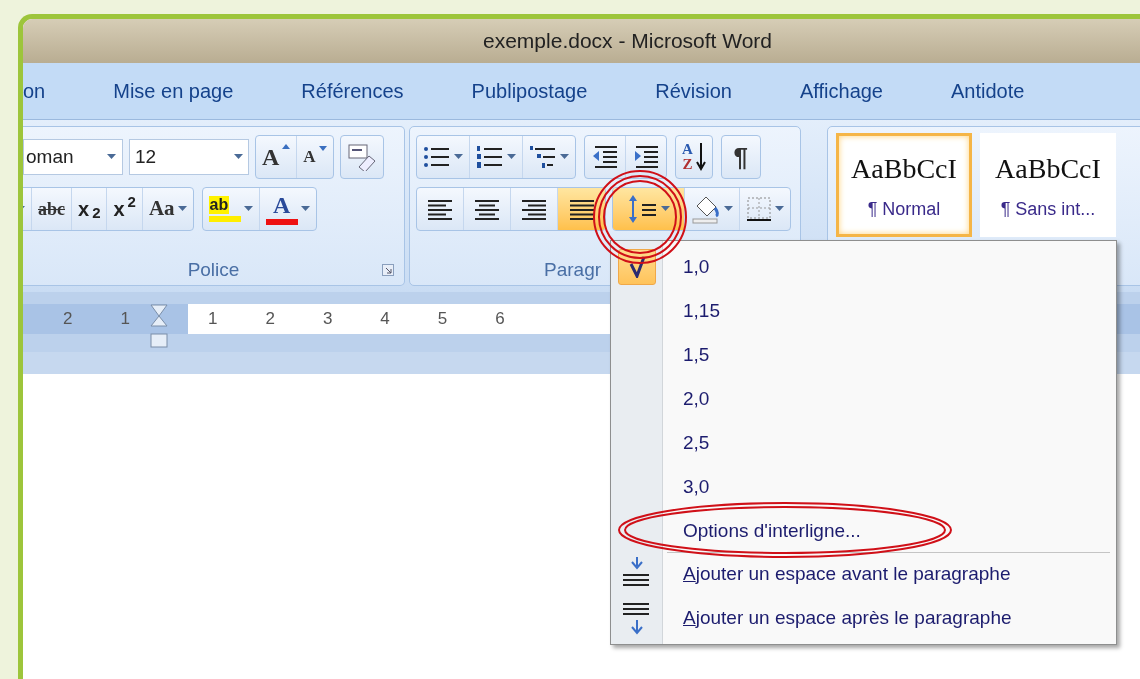 The height and width of the screenshot is (679, 1140). Describe the element at coordinates (889, 574) in the screenshot. I see `menu-item: Ajouter un espace avant le paragraphe` at that location.